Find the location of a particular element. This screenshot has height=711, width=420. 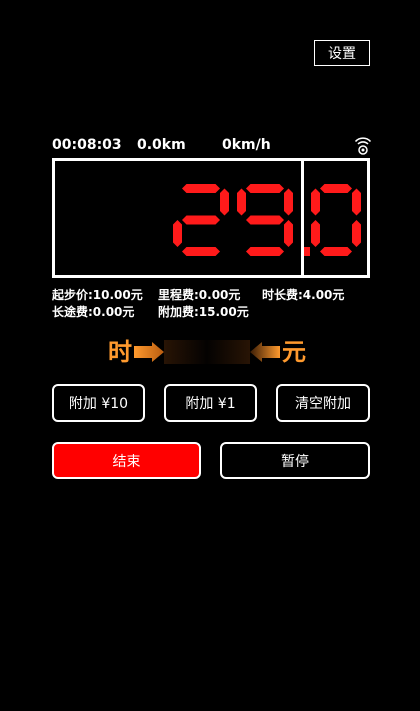

status-row: 00:08:03 0.0km 0km/h is located at coordinates (212, 146).